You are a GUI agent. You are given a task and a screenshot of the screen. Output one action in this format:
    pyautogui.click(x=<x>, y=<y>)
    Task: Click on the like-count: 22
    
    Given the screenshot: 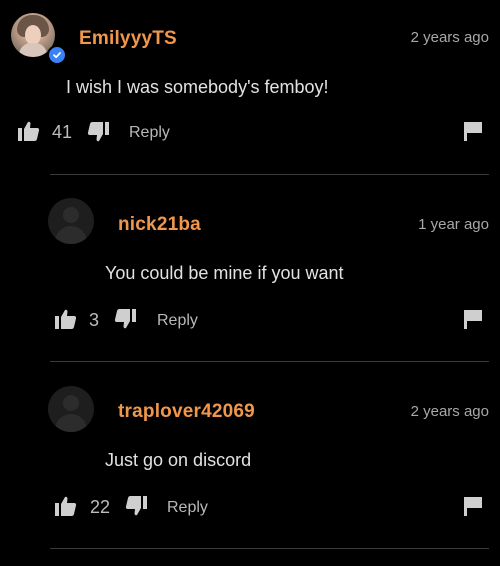 What is the action you would take?
    pyautogui.click(x=100, y=507)
    